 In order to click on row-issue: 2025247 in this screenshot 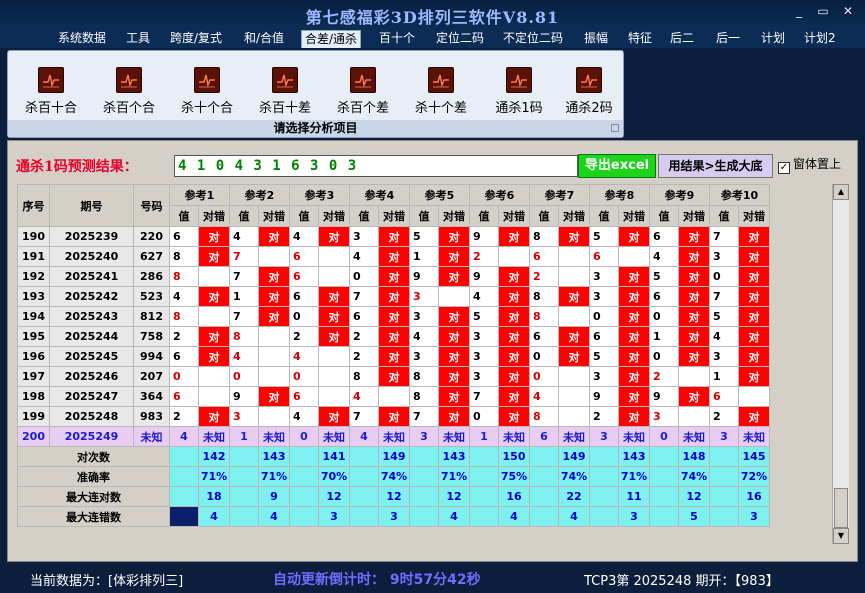, I will do `click(91, 396)`.